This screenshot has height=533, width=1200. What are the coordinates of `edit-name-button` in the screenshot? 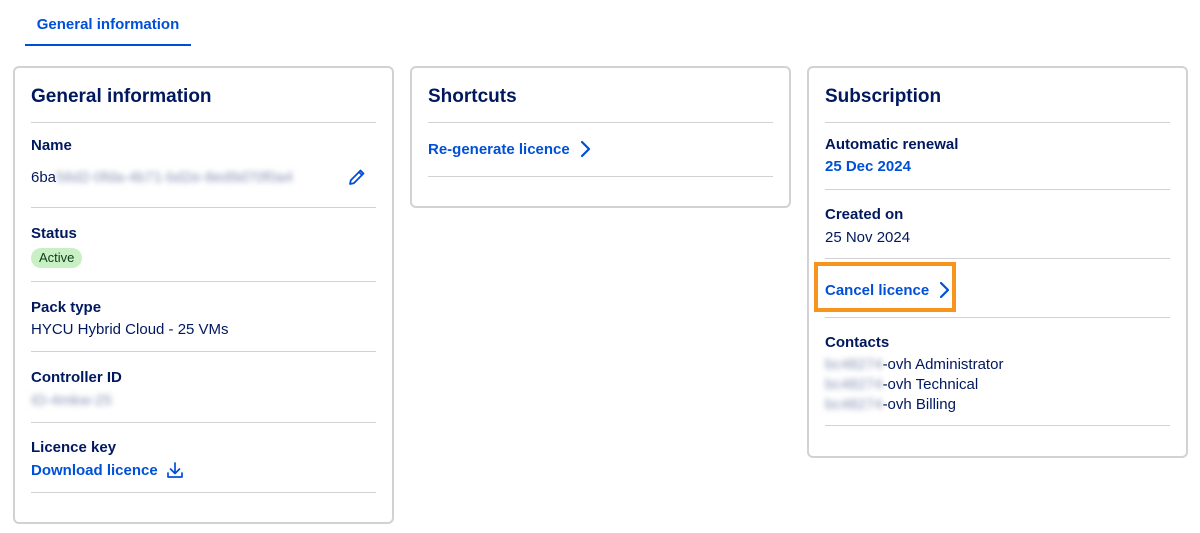 It's located at (357, 177).